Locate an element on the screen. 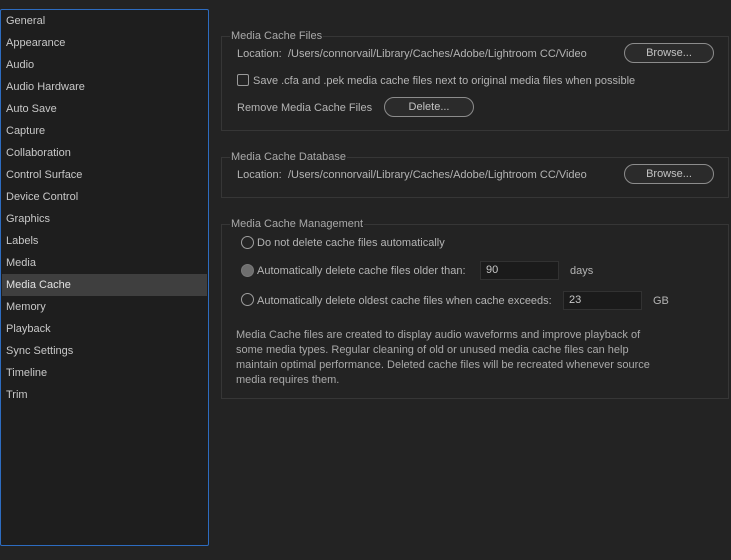  sidebar-item-timeline: Timeline is located at coordinates (104, 373).